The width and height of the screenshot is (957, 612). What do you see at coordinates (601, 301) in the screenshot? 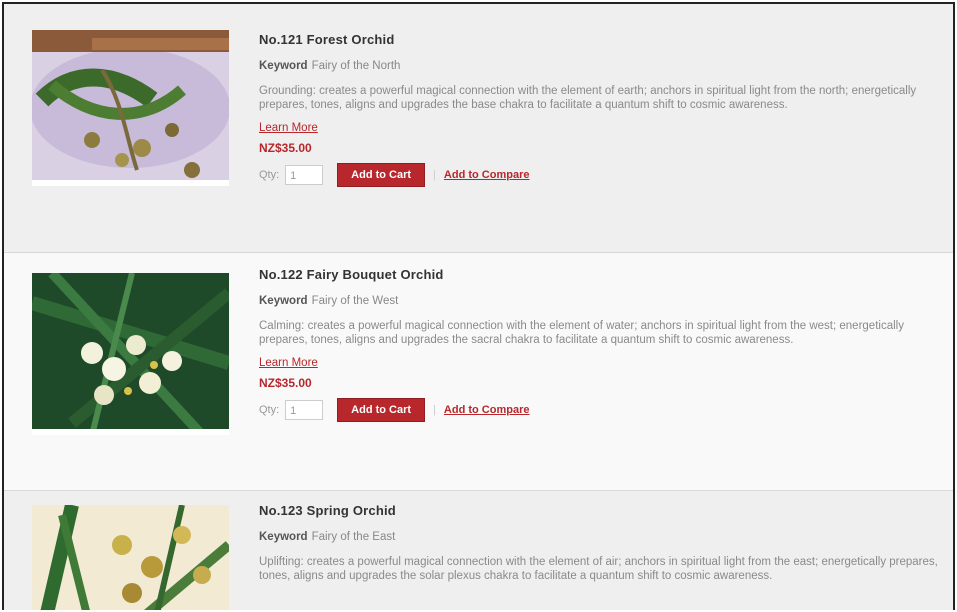
I see `product-keyword: Keyword Fairy of the West` at bounding box center [601, 301].